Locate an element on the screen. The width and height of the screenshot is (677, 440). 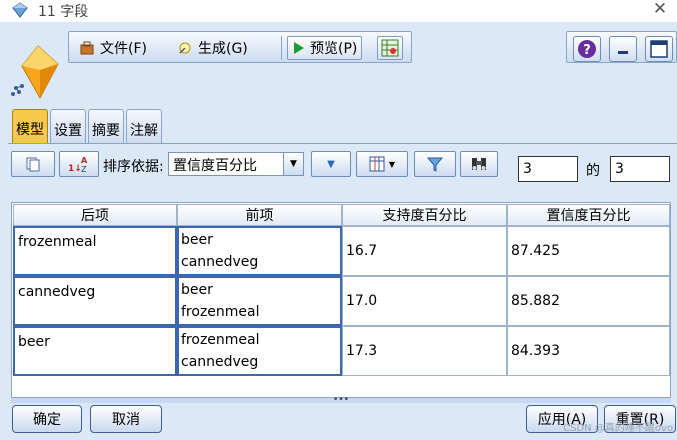
confidence-cell: 87.425 is located at coordinates (588, 251).